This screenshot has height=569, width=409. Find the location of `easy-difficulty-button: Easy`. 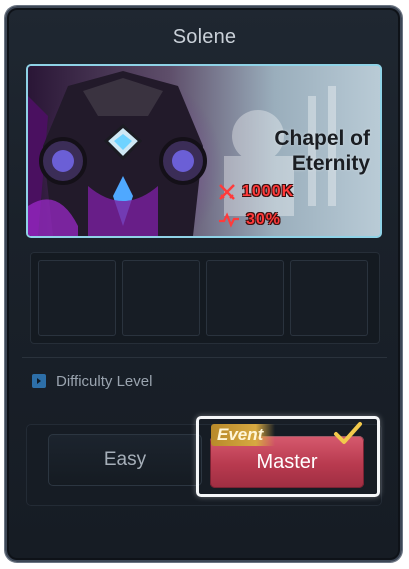

easy-difficulty-button: Easy is located at coordinates (125, 460).